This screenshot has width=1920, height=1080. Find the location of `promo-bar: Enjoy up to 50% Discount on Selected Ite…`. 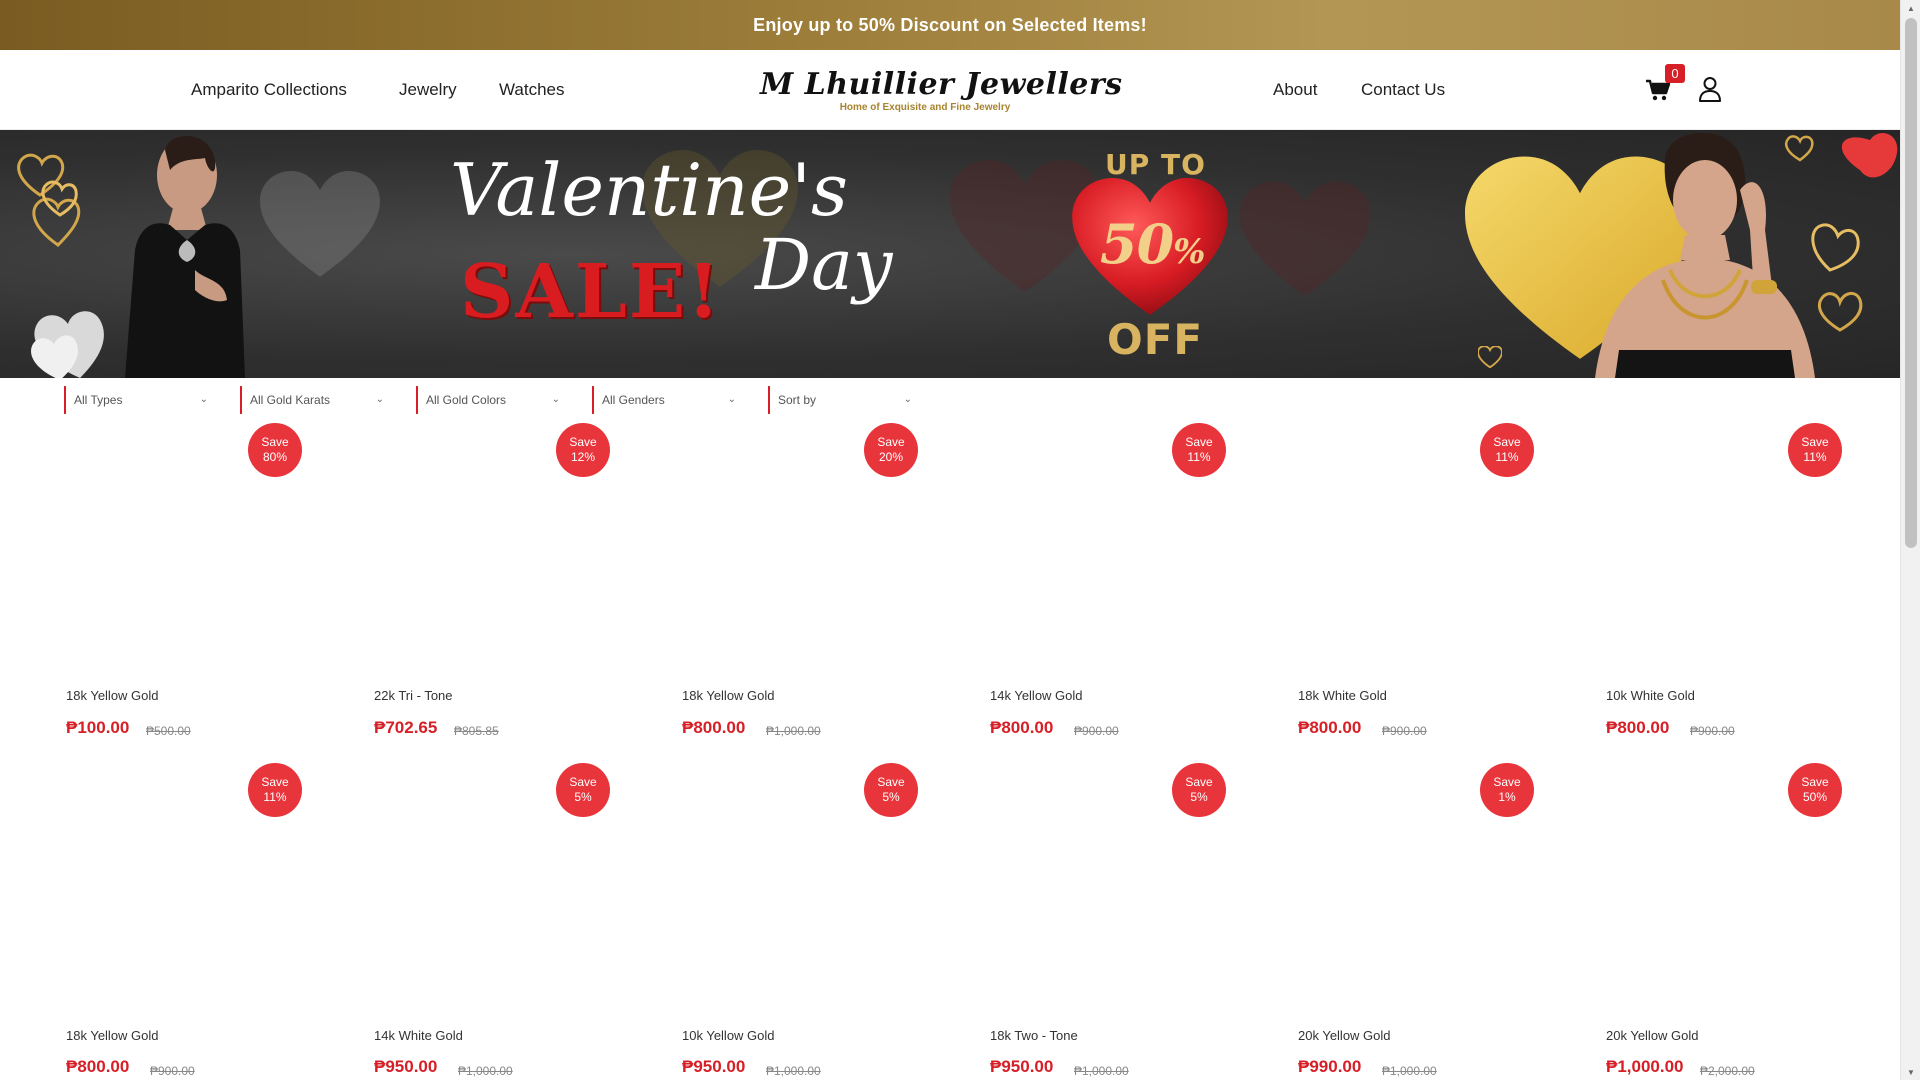

promo-bar: Enjoy up to 50% Discount on Selected Ite… is located at coordinates (950, 25).